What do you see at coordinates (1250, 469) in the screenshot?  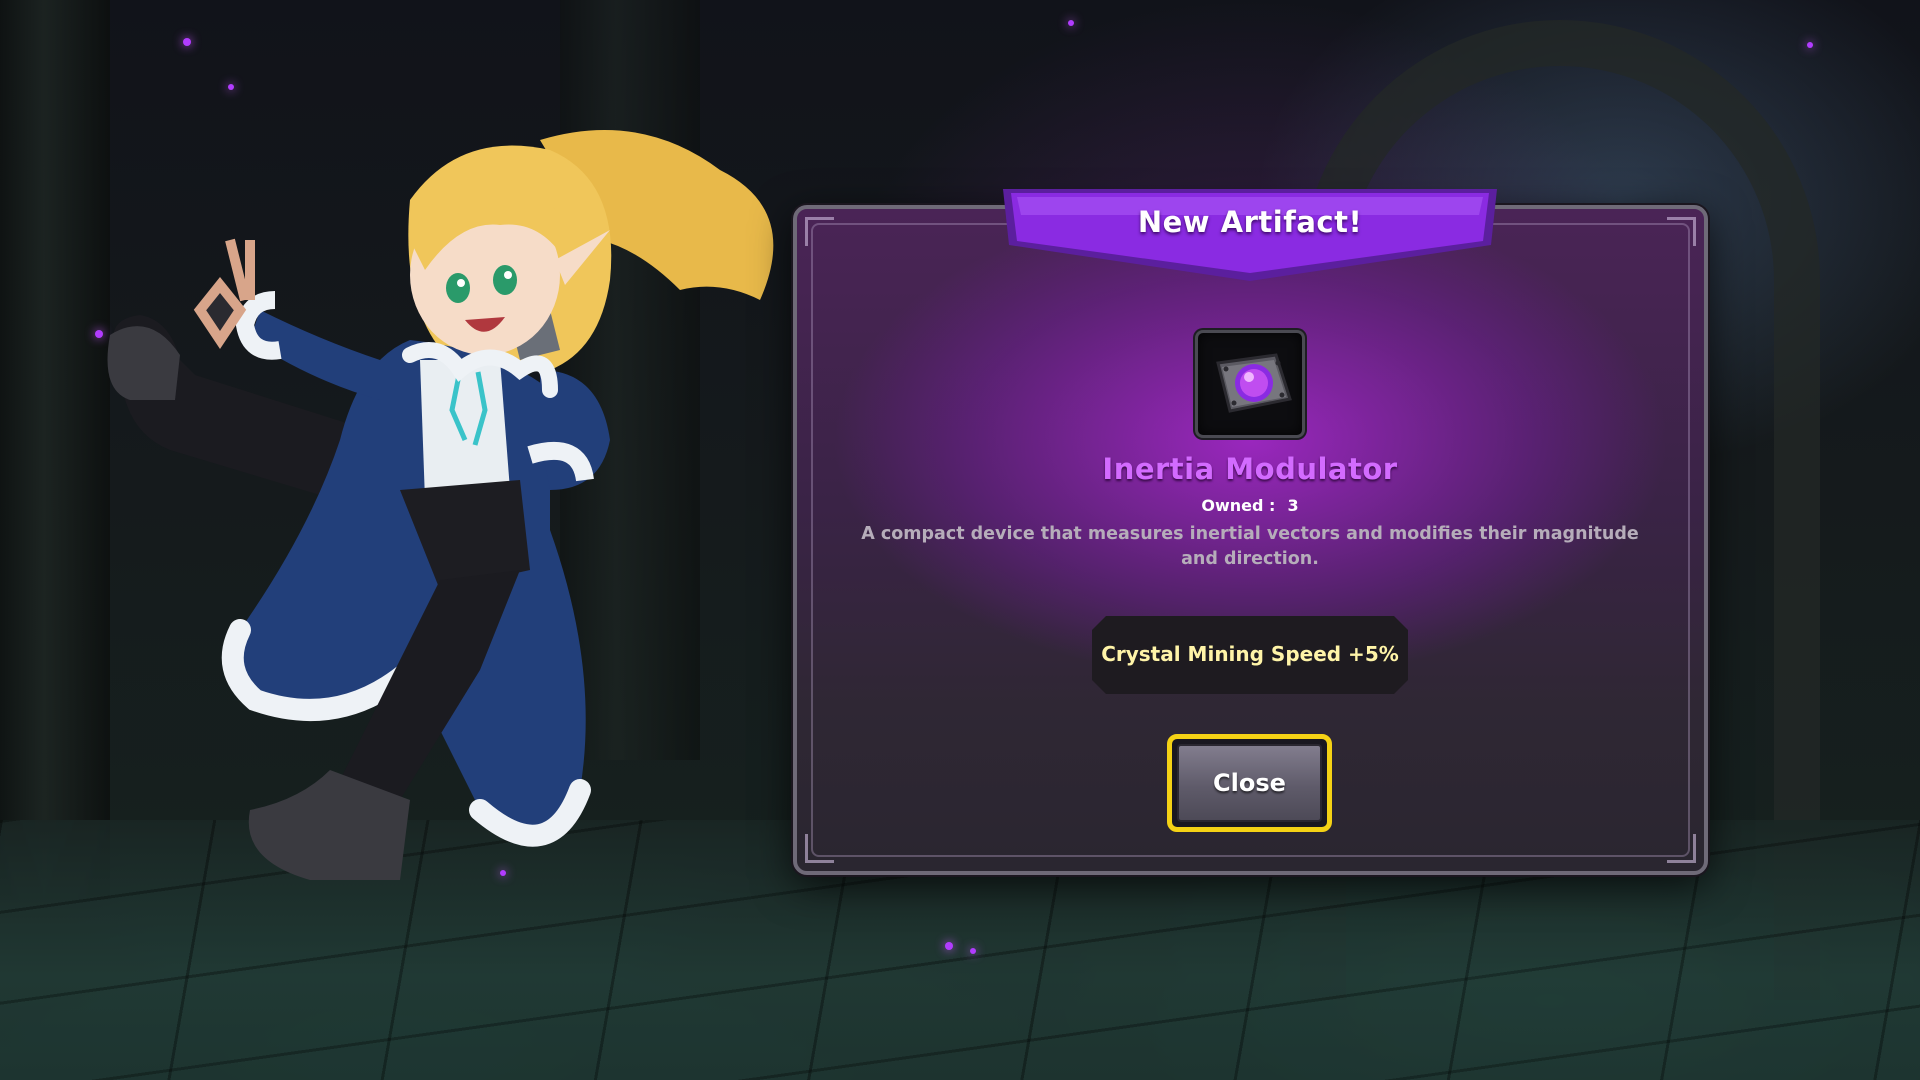 I see `artifact-name: Inertia Modulator` at bounding box center [1250, 469].